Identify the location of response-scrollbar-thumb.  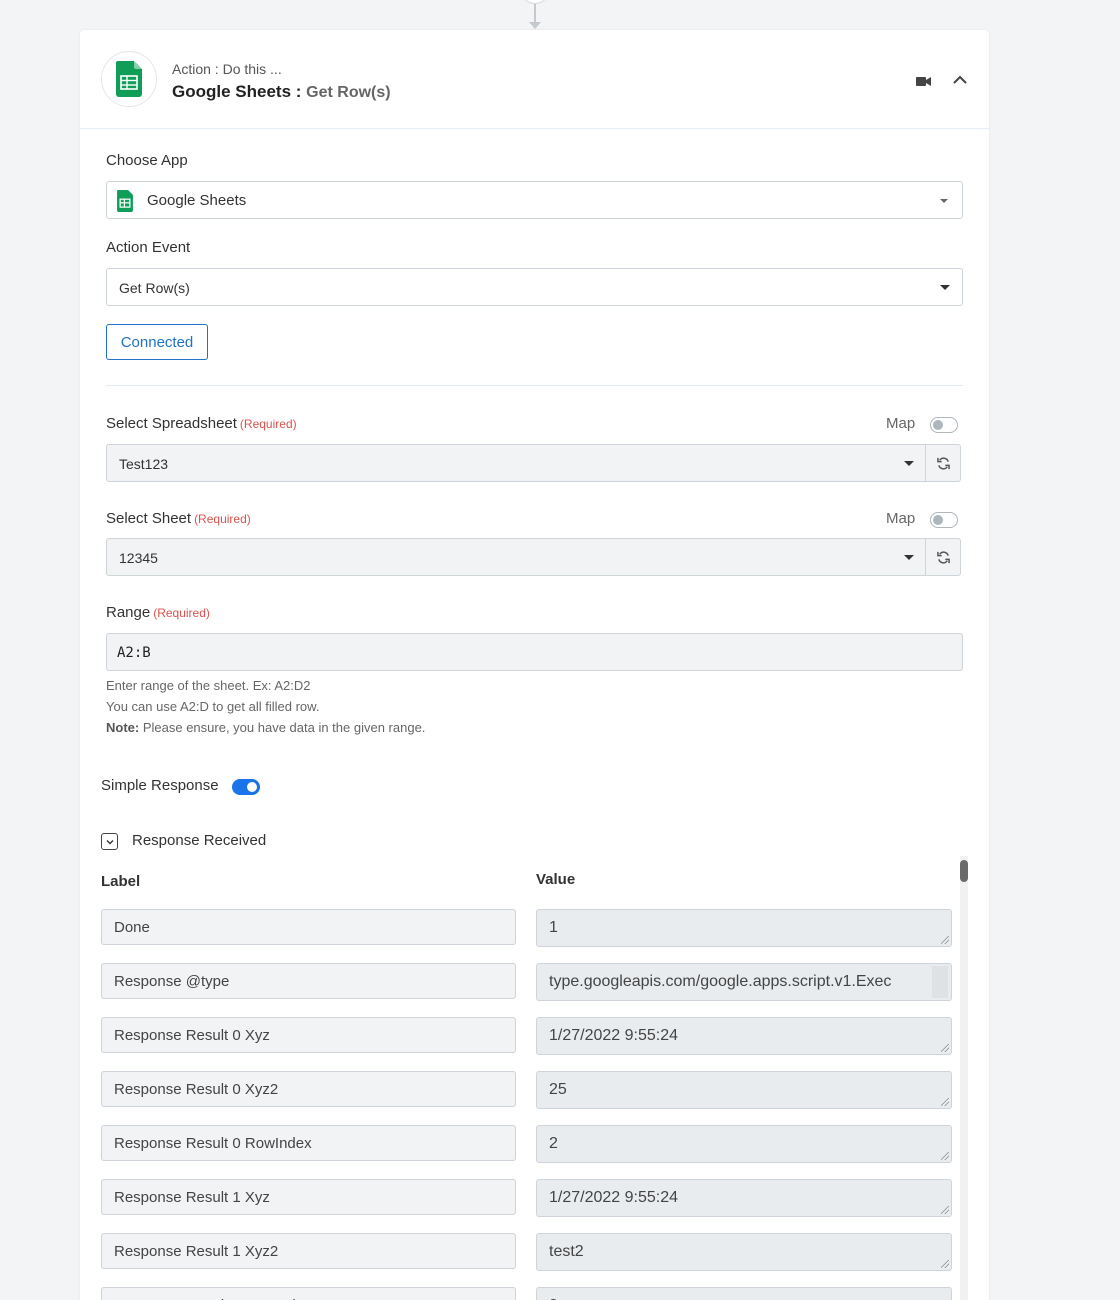
(964, 871).